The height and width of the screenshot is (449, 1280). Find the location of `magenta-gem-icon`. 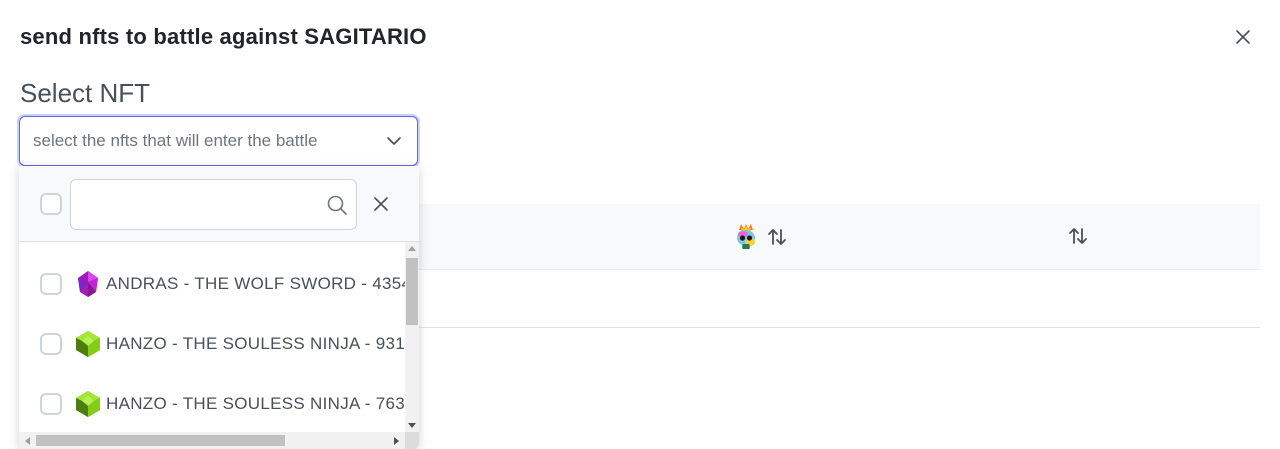

magenta-gem-icon is located at coordinates (88, 284).